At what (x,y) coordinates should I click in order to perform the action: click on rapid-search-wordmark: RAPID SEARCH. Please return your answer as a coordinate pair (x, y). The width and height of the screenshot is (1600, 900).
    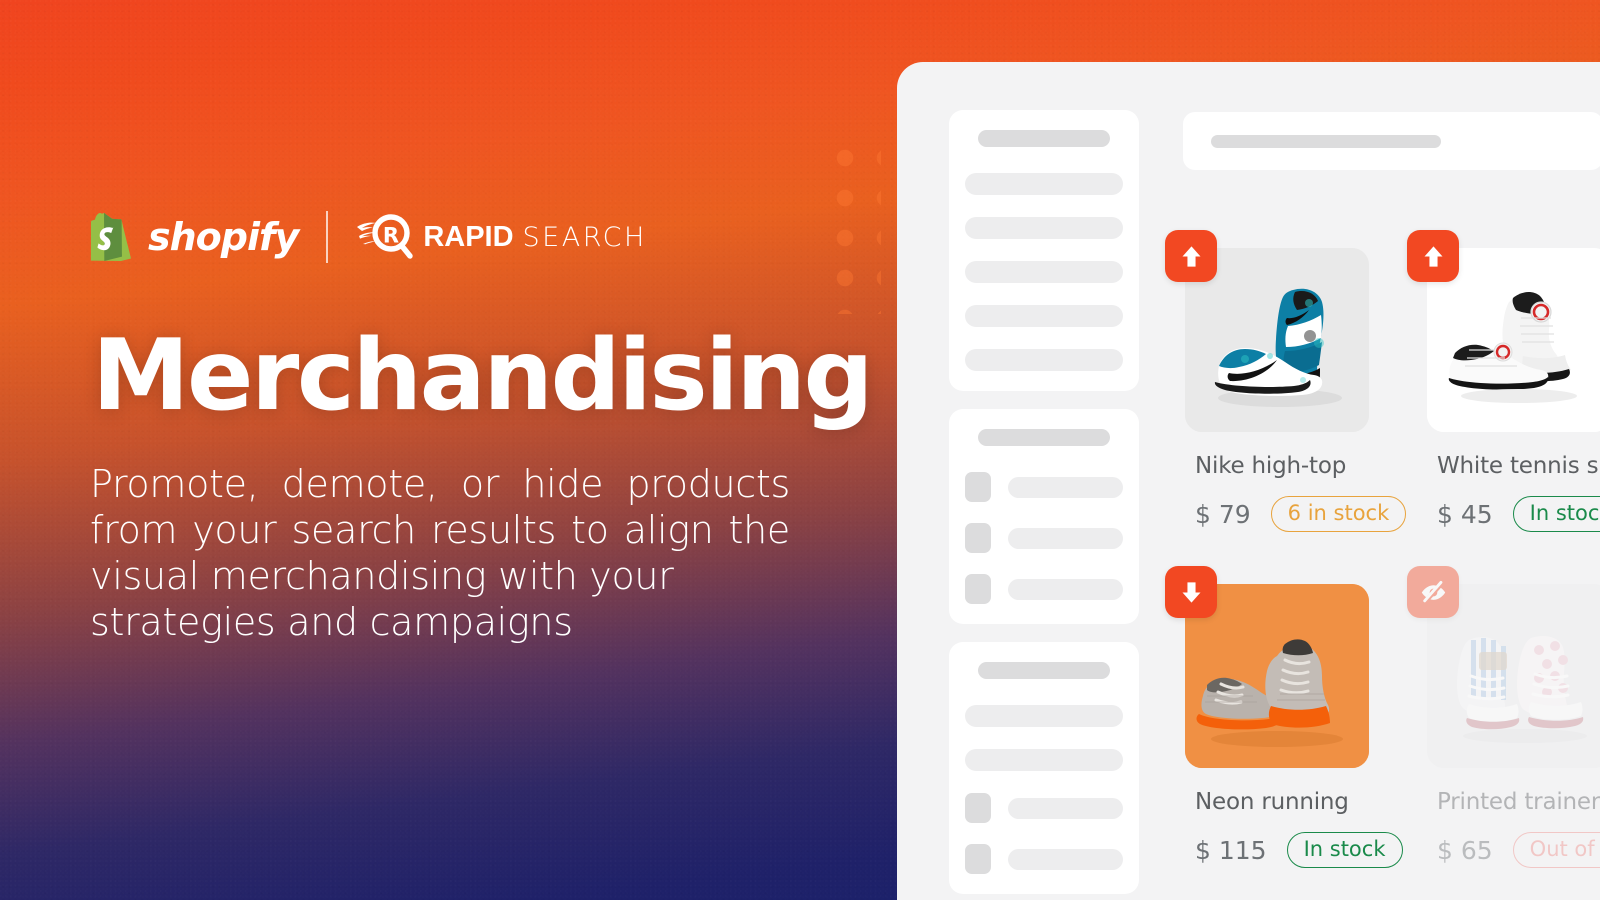
    Looking at the image, I should click on (534, 237).